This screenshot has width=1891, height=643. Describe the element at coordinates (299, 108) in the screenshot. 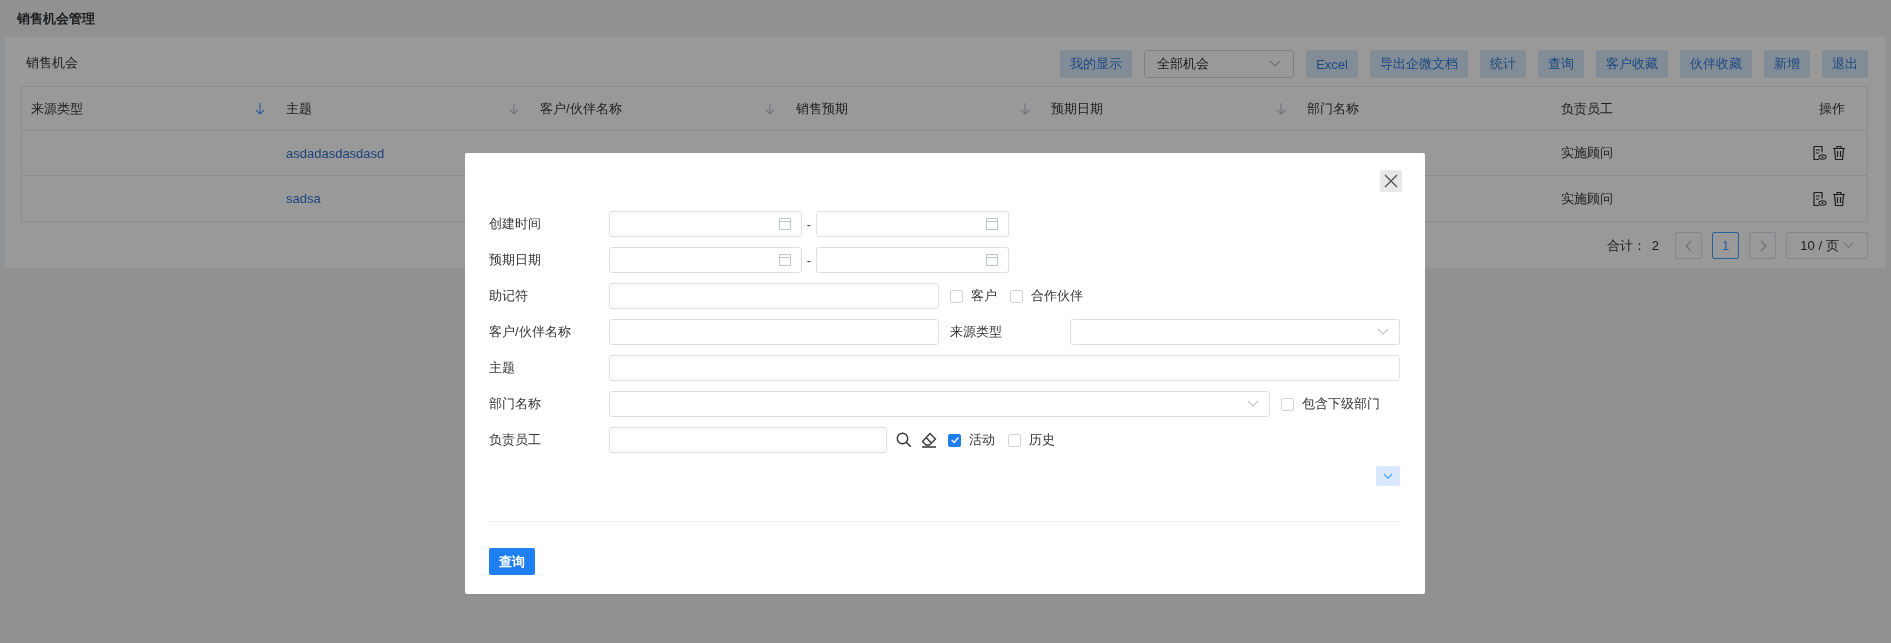

I see `column-header: 主题` at that location.